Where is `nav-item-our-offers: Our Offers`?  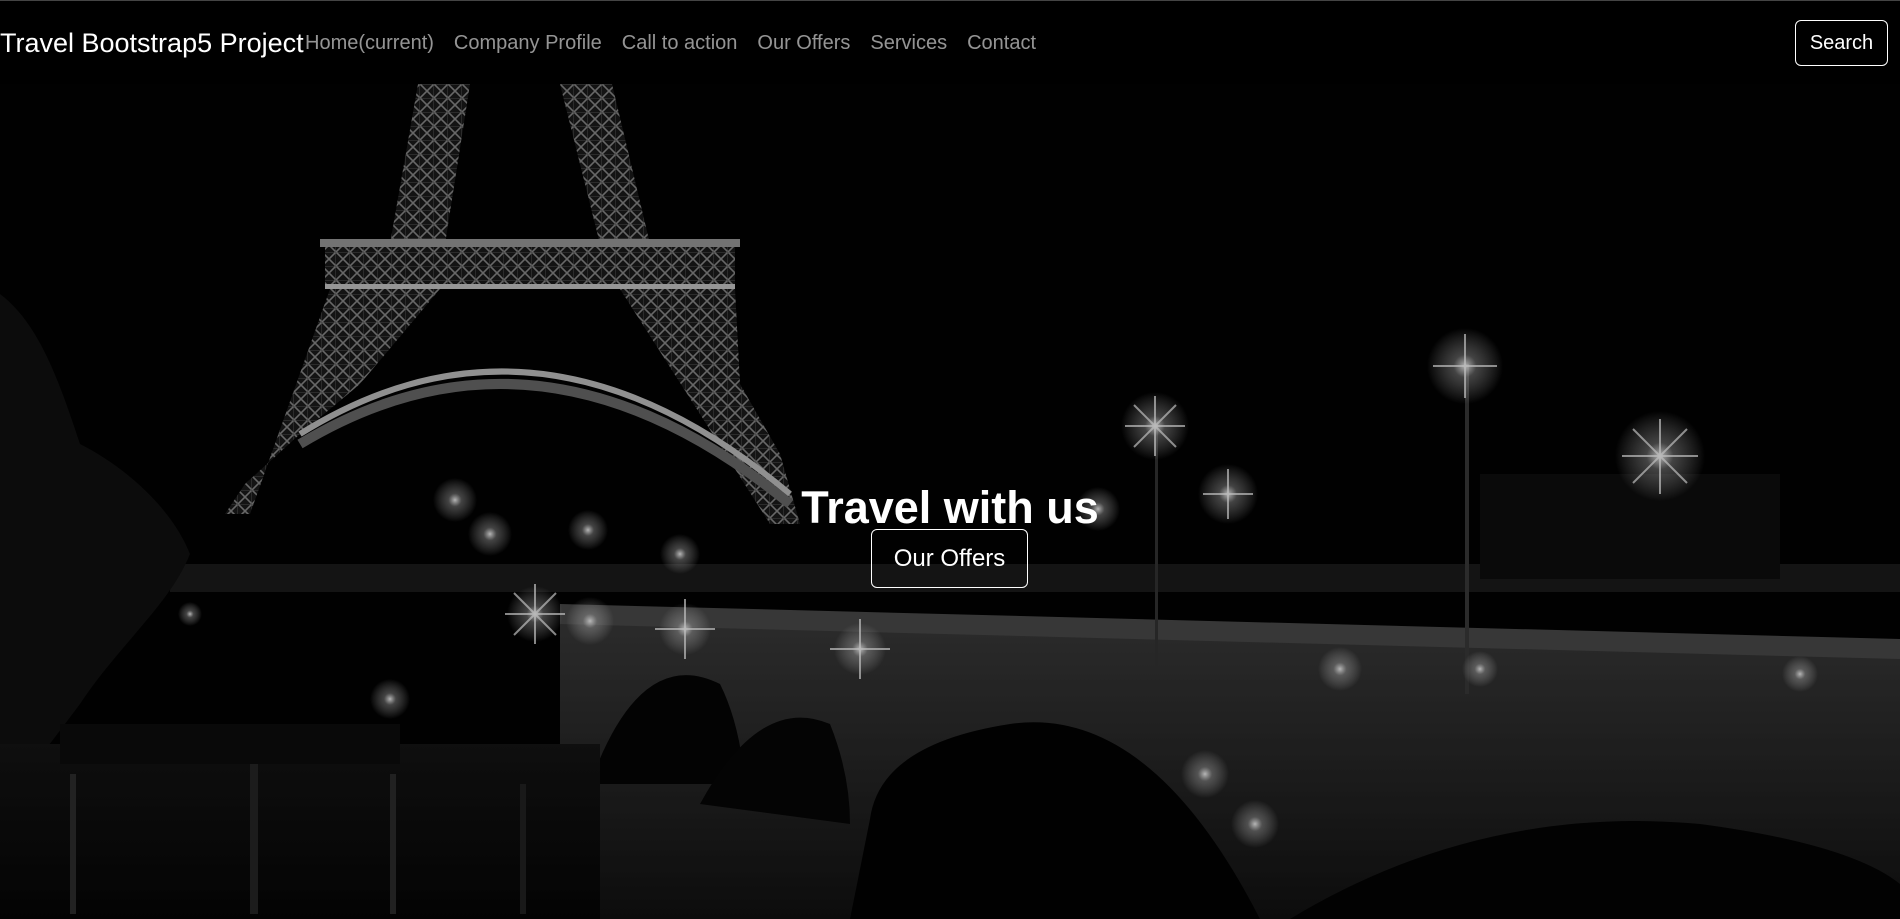 nav-item-our-offers: Our Offers is located at coordinates (803, 43).